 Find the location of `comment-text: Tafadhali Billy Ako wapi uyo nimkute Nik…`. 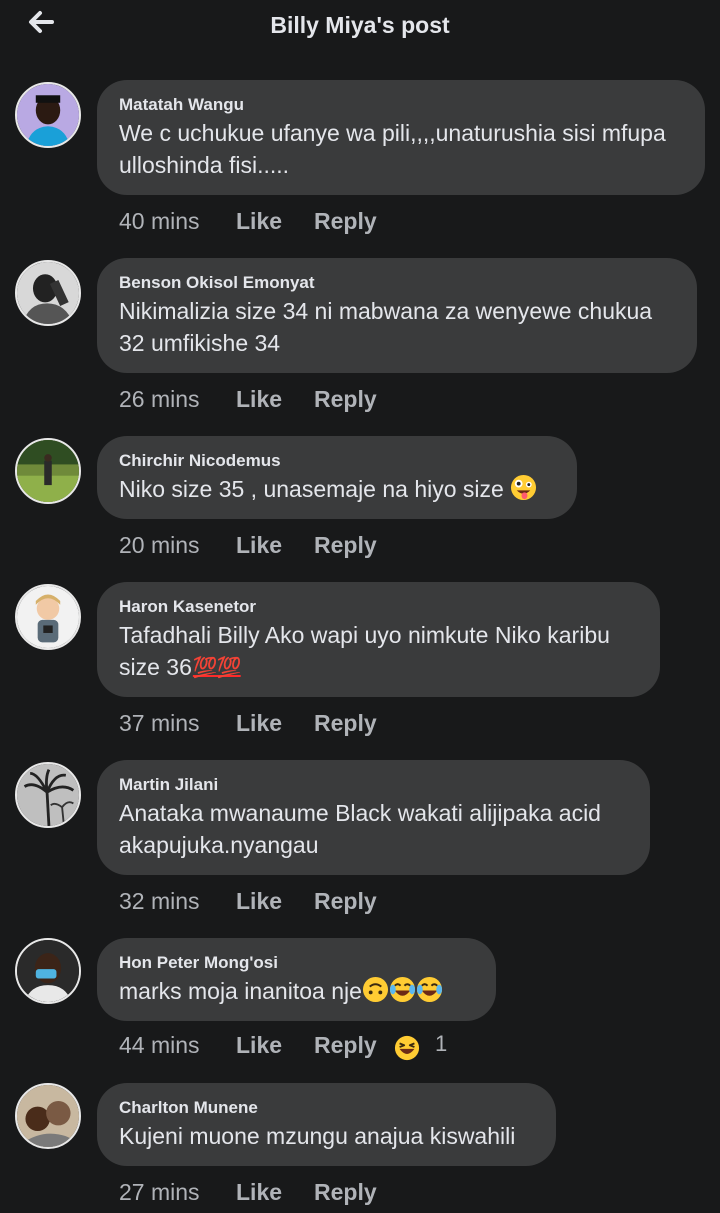

comment-text: Tafadhali Billy Ako wapi uyo nimkute Nik… is located at coordinates (378, 651).